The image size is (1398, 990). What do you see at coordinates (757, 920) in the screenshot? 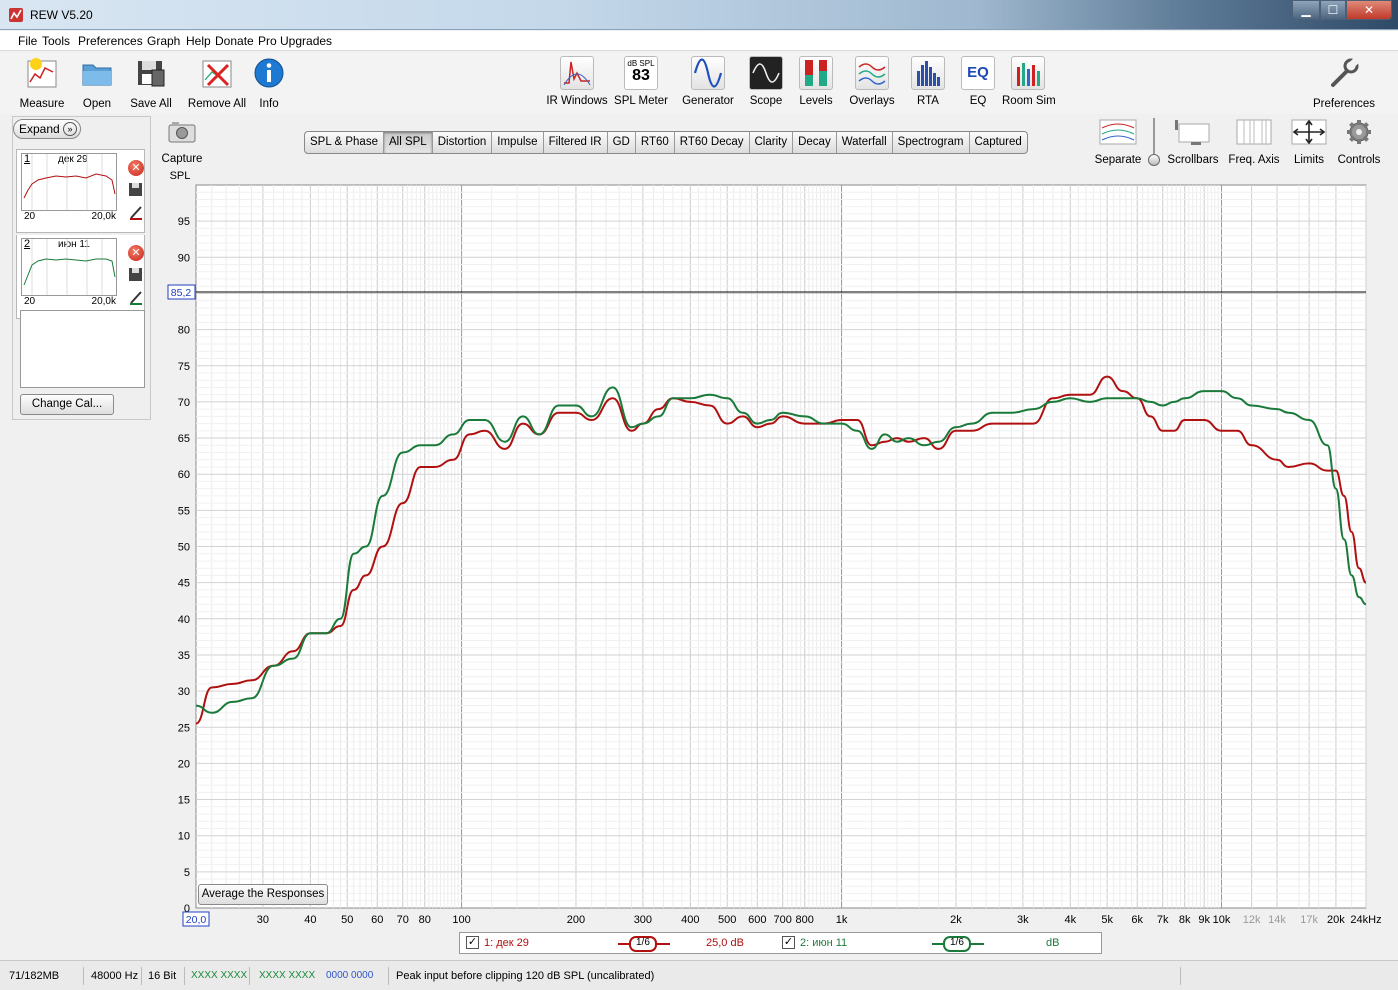
I see `x-tick-label: 600` at bounding box center [757, 920].